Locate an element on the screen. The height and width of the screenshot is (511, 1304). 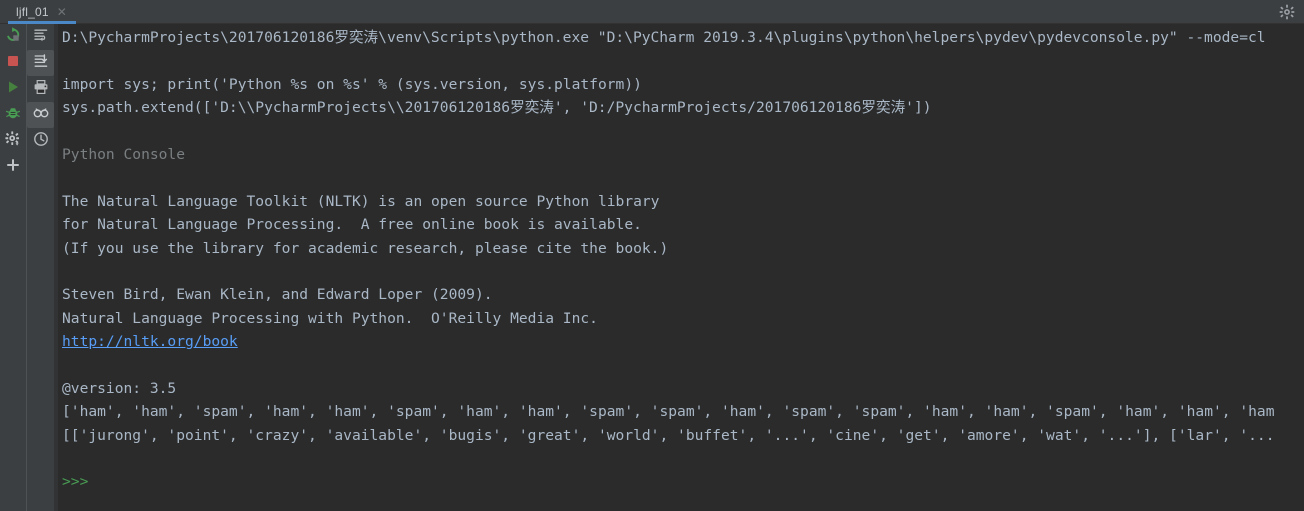
binoculars-icon is located at coordinates (41, 115).